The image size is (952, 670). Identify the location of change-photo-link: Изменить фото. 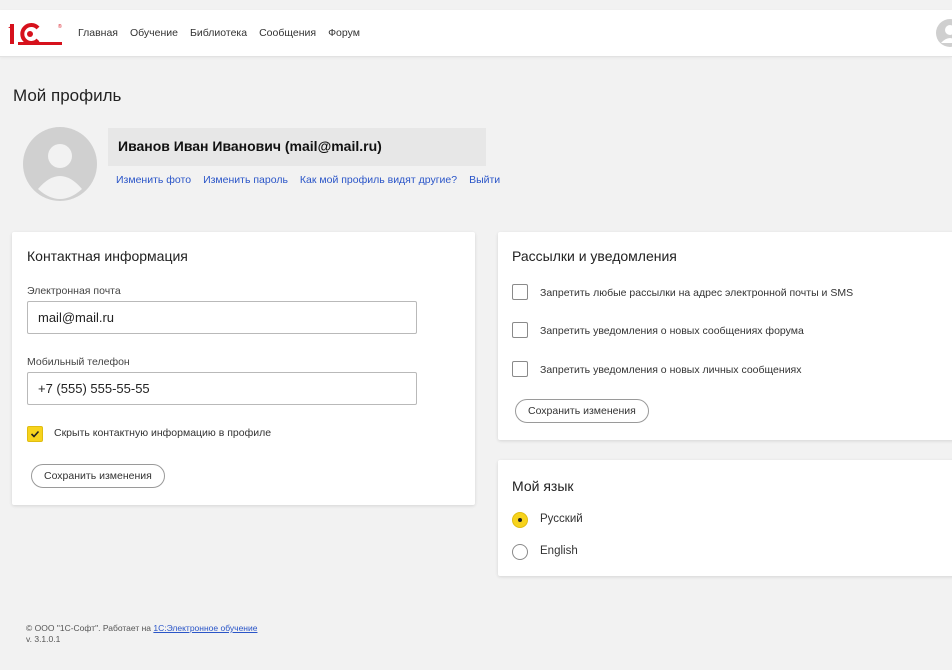
(153, 180).